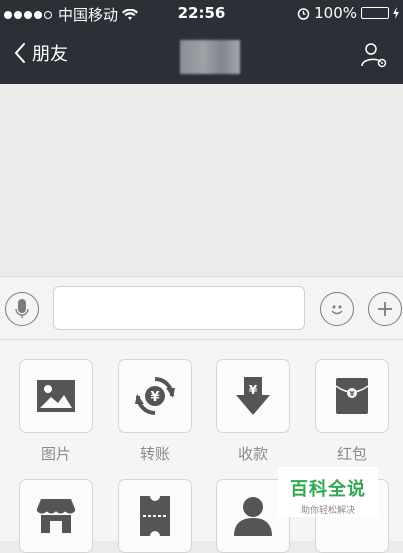 This screenshot has height=553, width=403. I want to click on tool-coupon-box, so click(155, 516).